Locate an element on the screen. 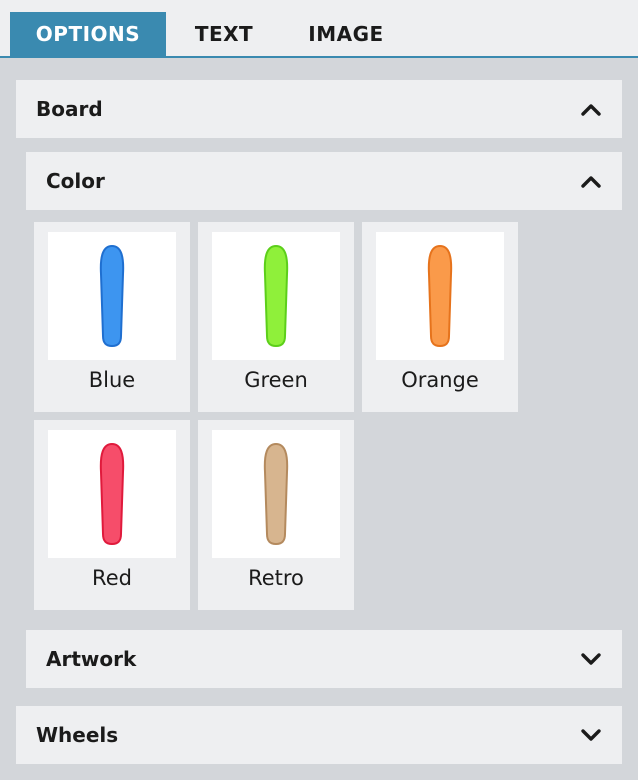  color-option-green: Green is located at coordinates (276, 317).